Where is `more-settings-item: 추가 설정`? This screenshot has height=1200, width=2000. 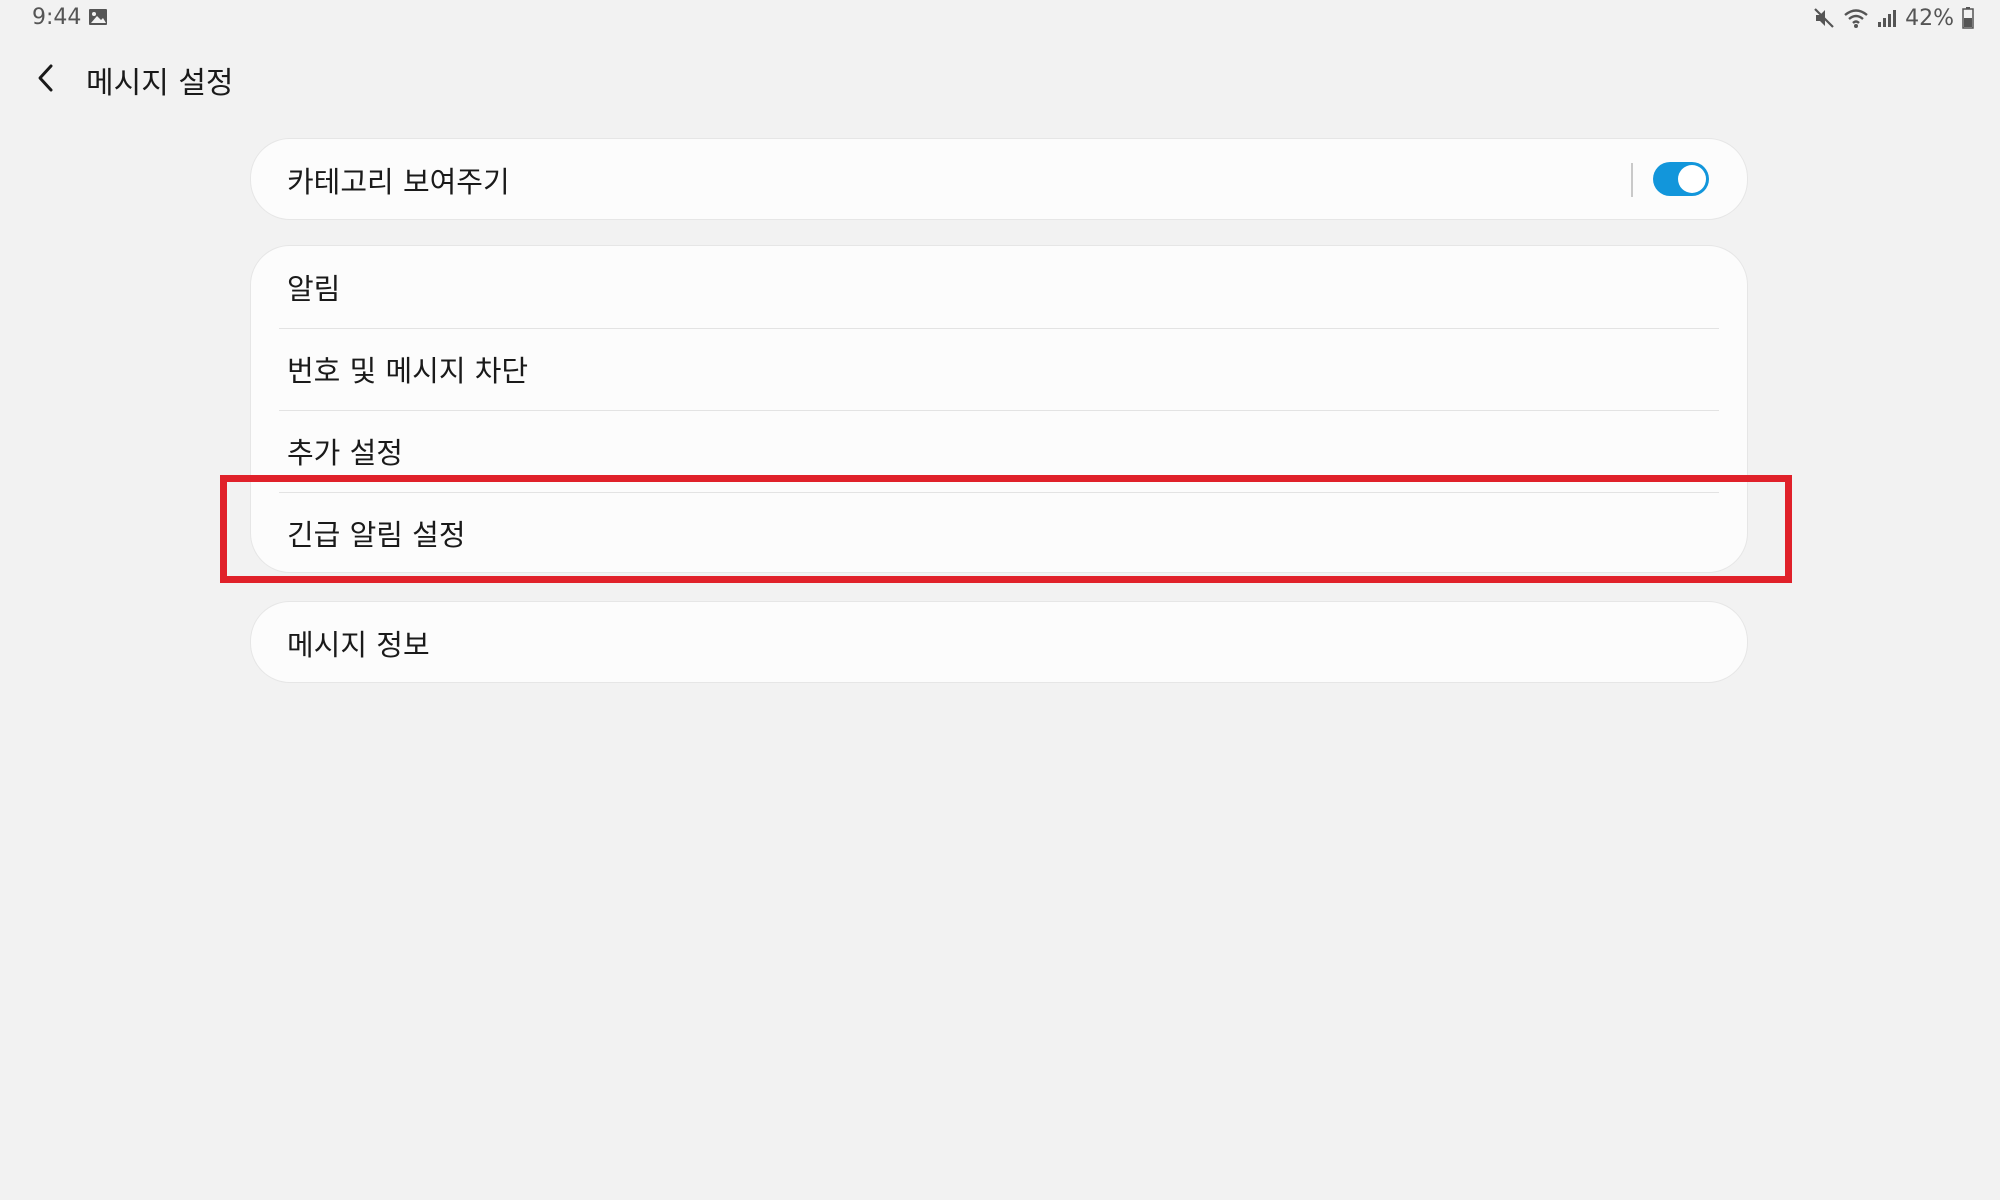 more-settings-item: 추가 설정 is located at coordinates (999, 451).